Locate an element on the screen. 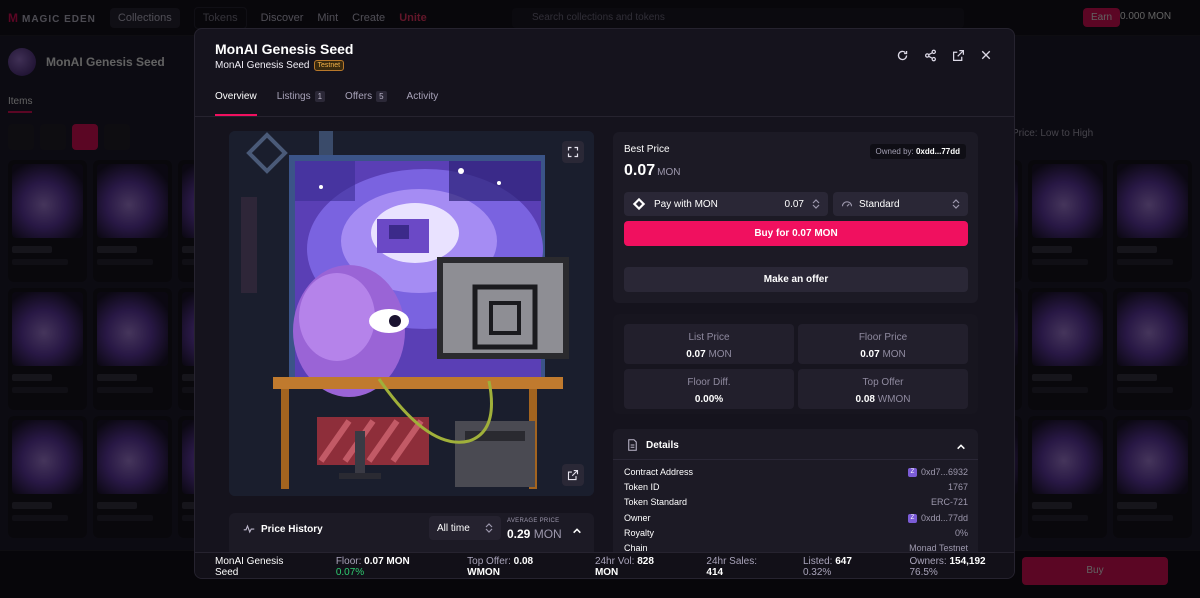  close-icon is located at coordinates (986, 55).